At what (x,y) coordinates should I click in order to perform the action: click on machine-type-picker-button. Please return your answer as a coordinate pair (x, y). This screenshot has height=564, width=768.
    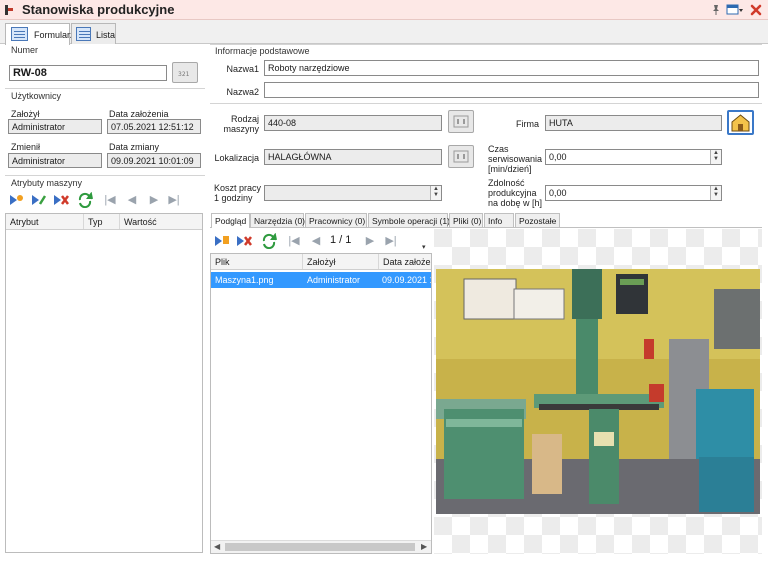
    Looking at the image, I should click on (461, 121).